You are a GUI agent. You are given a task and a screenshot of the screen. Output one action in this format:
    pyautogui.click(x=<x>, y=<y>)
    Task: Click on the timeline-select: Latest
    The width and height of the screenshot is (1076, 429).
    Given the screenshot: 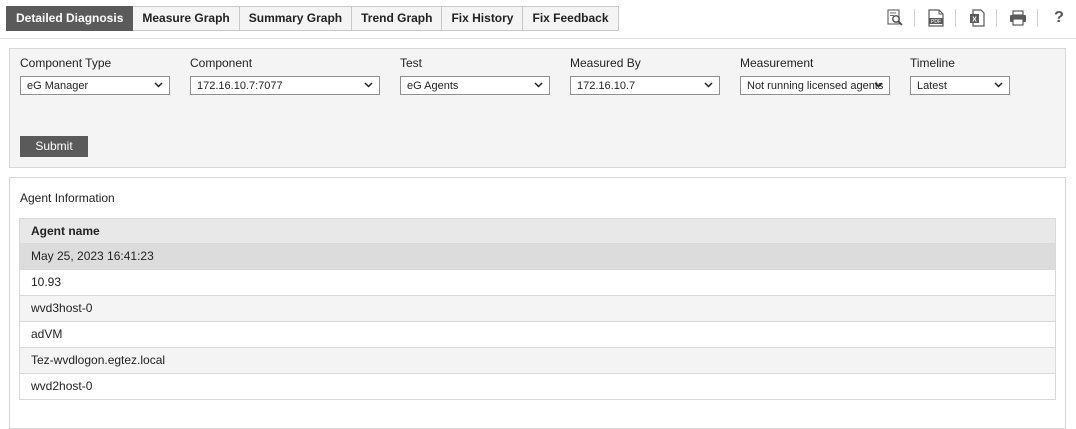 What is the action you would take?
    pyautogui.click(x=960, y=85)
    